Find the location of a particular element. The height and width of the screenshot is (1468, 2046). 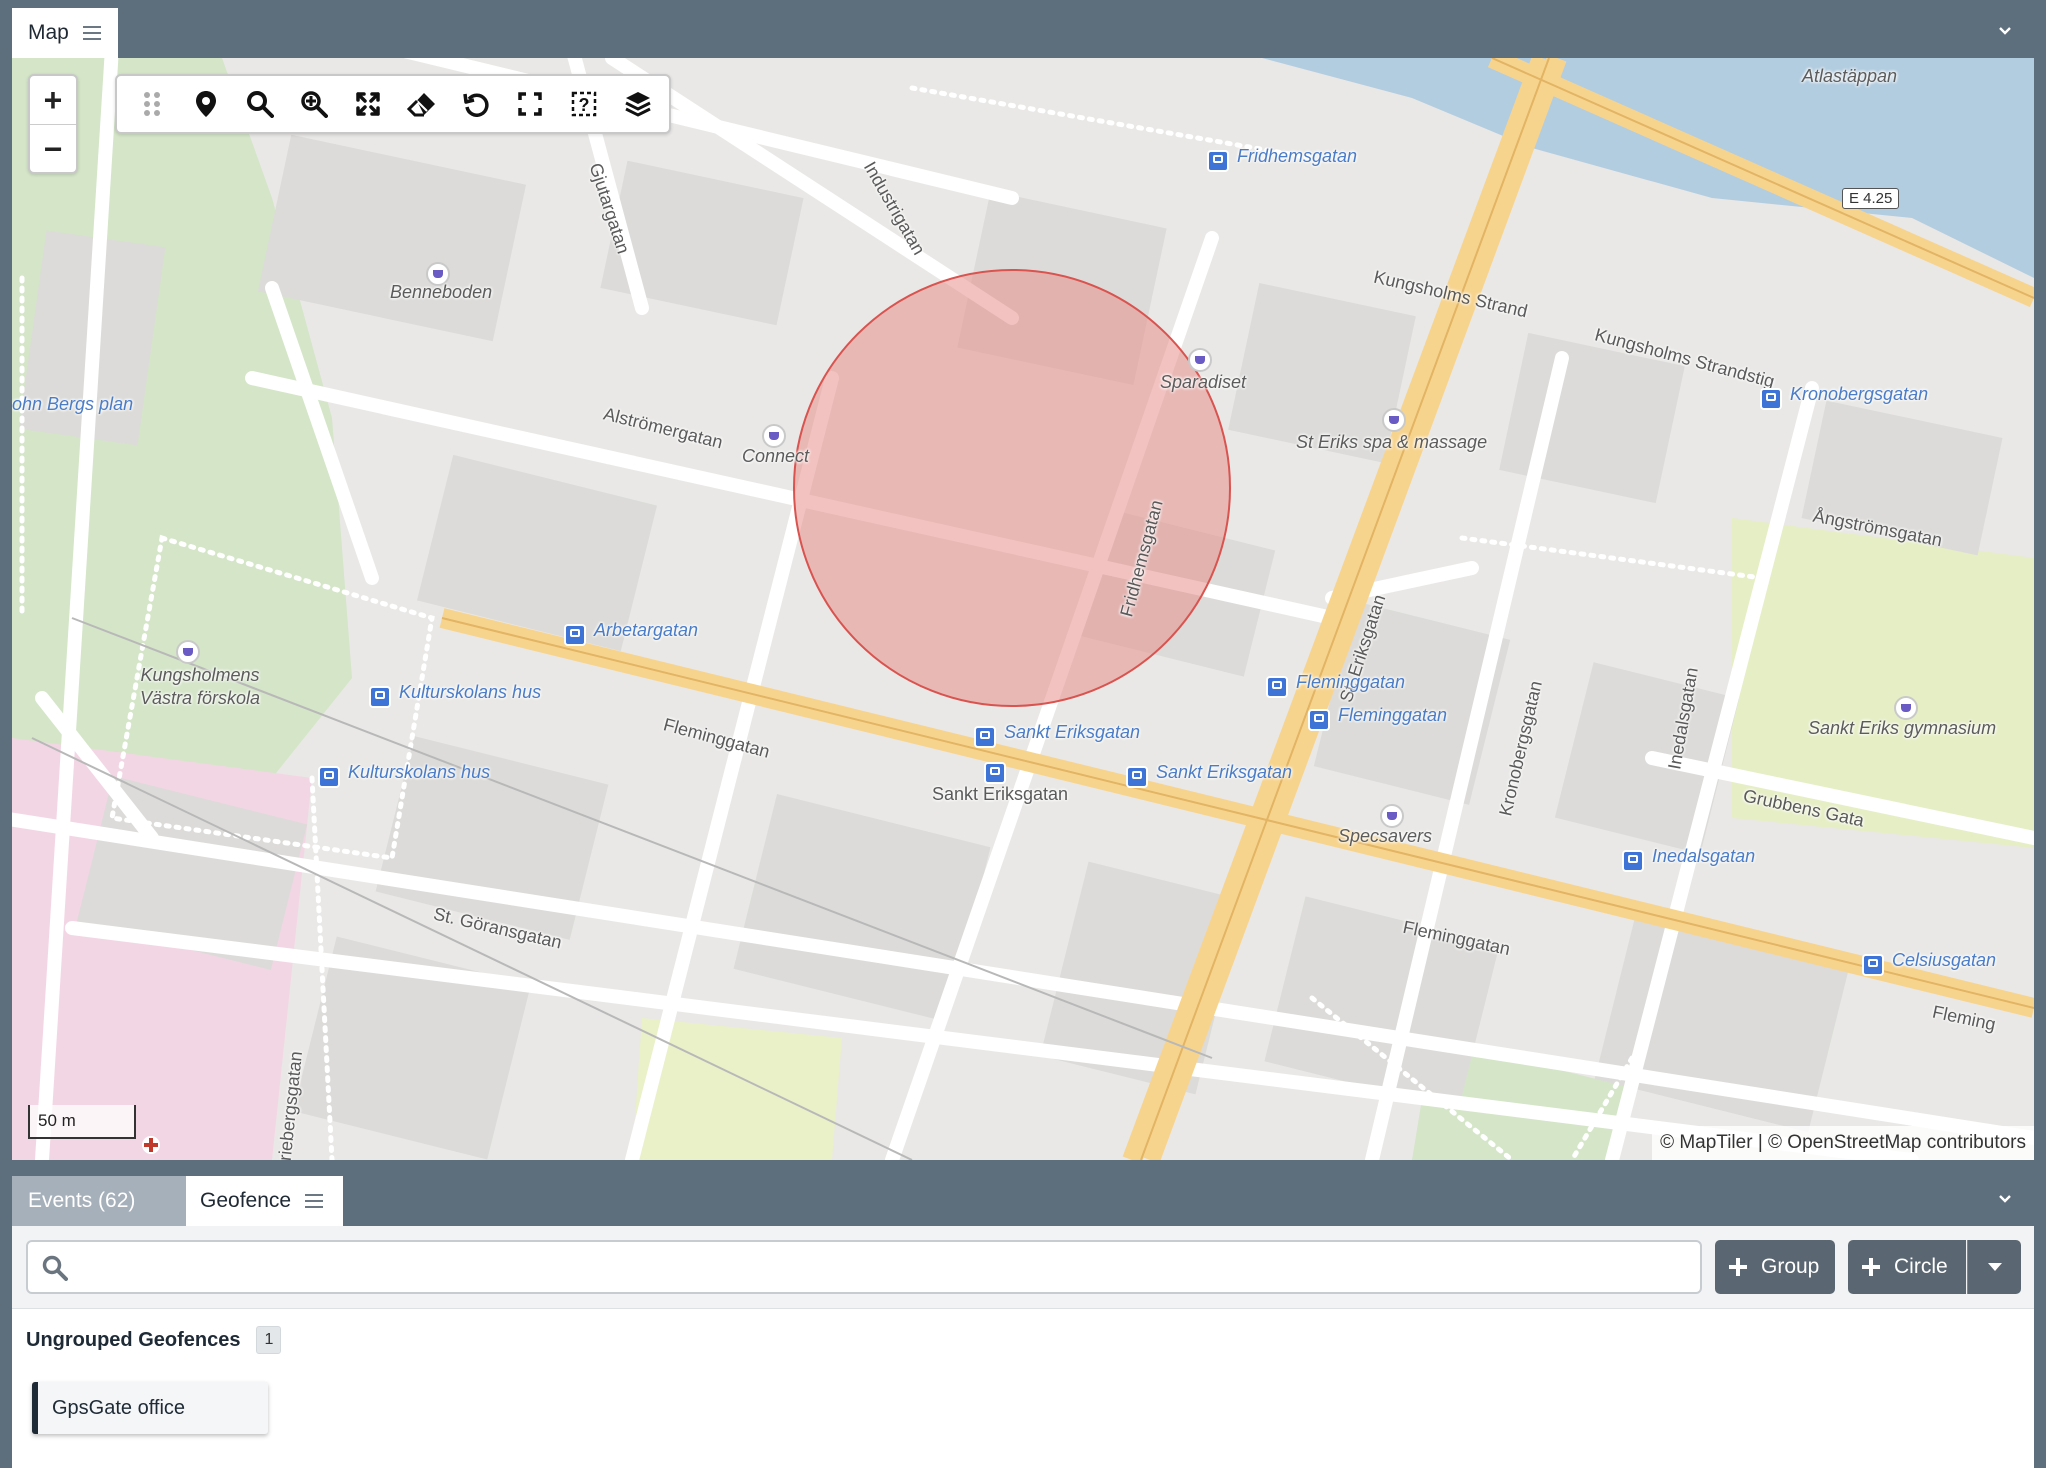

zoom-out-button: − is located at coordinates (53, 148).